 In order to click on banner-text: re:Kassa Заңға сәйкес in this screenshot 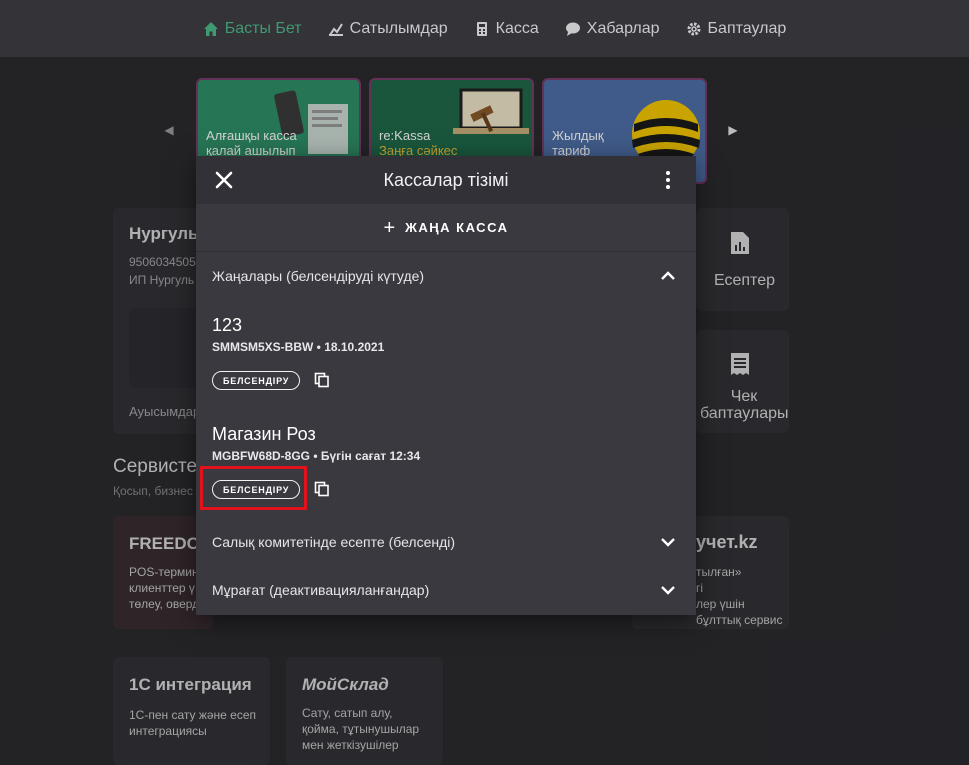, I will do `click(418, 143)`.